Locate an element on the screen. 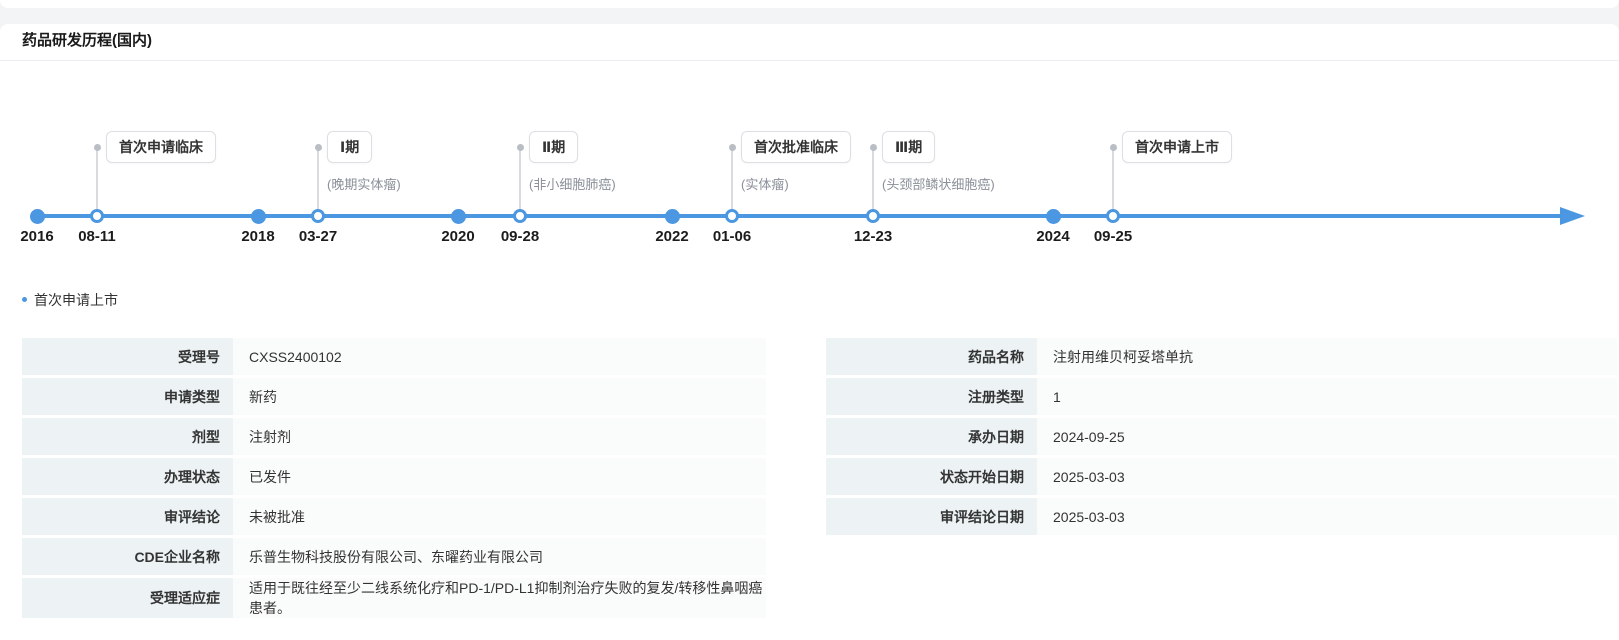 Image resolution: width=1619 pixels, height=640 pixels. event-indication: (头颈部鳞状细胞癌) is located at coordinates (938, 184).